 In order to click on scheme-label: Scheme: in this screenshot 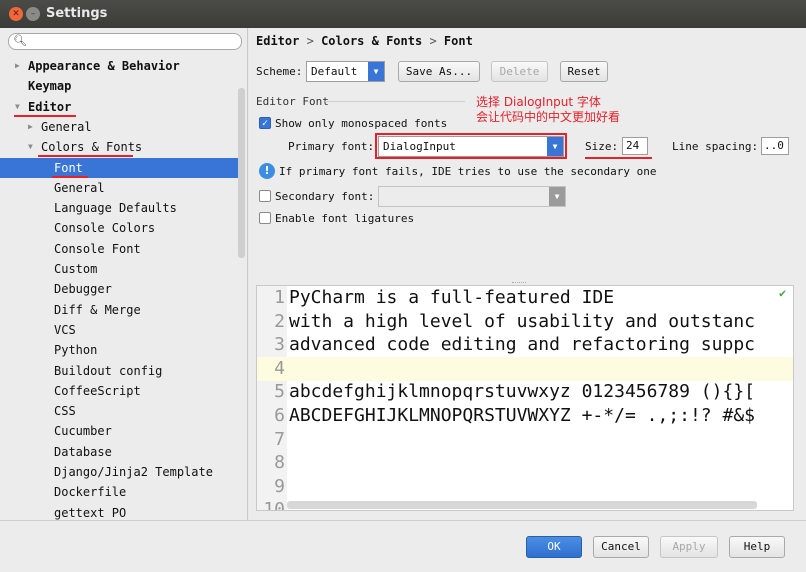, I will do `click(279, 71)`.